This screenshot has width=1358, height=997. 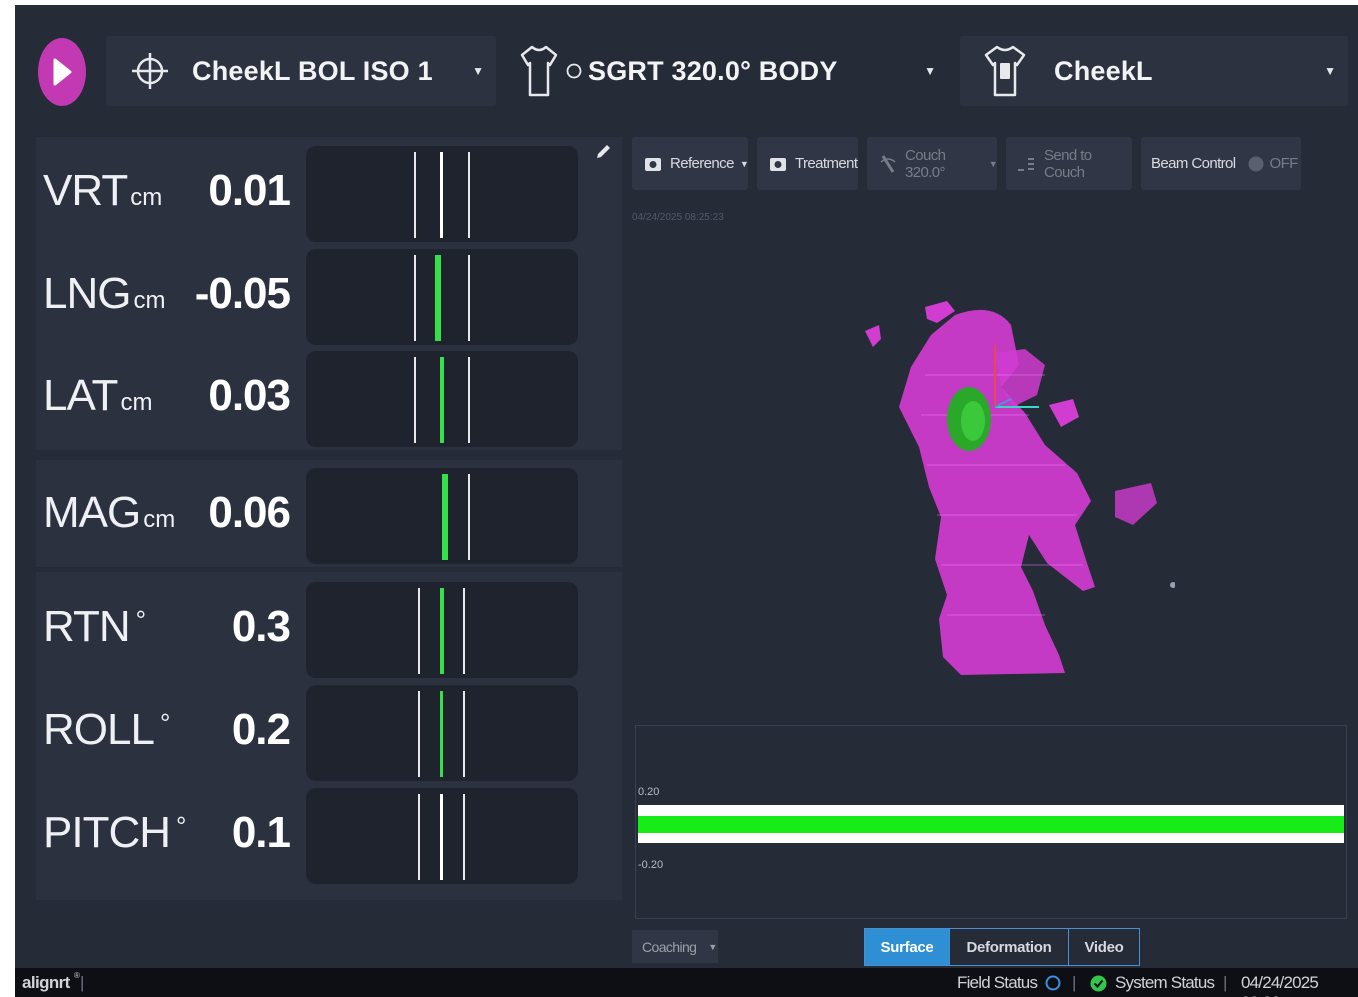 I want to click on chart-lower-label: -0.20, so click(x=651, y=865).